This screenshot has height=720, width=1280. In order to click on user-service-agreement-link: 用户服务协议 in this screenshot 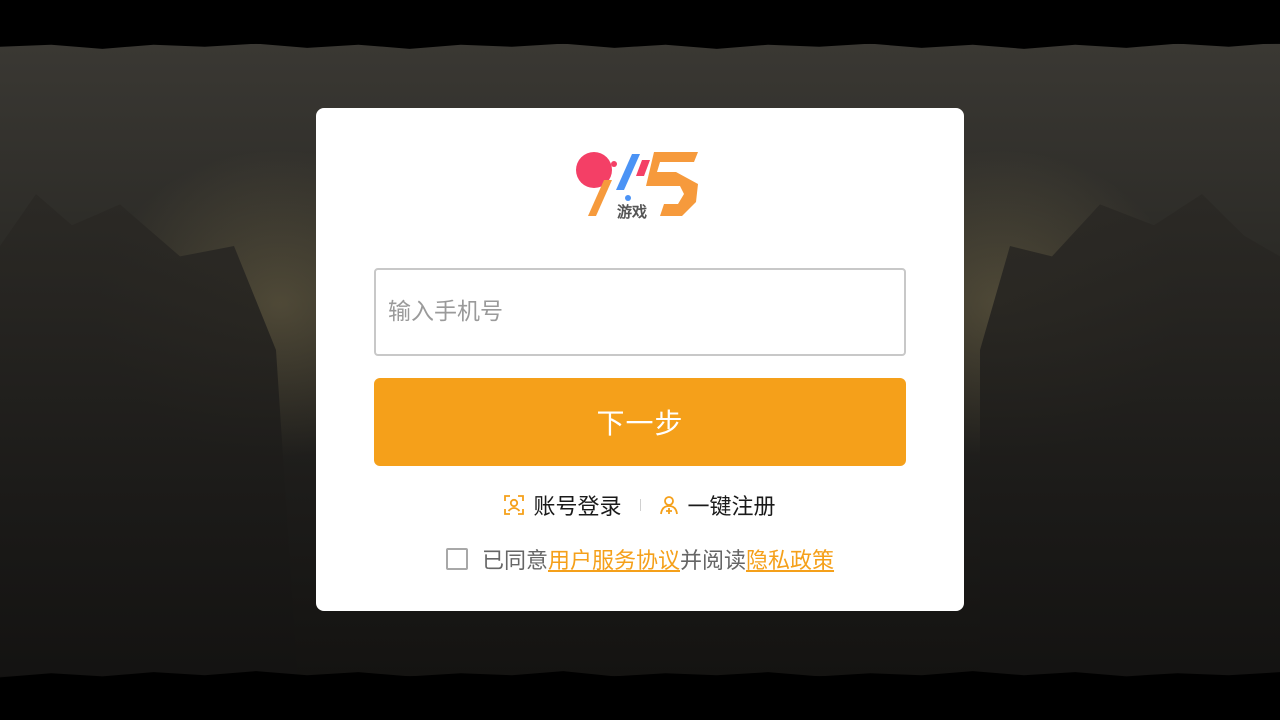, I will do `click(614, 559)`.